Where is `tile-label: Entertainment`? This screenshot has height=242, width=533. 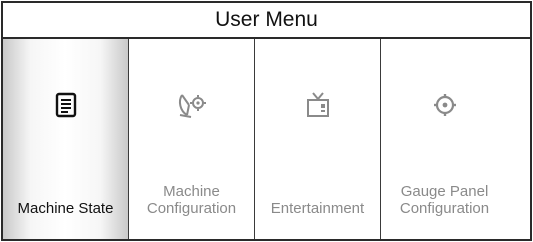
tile-label: Entertainment is located at coordinates (317, 208).